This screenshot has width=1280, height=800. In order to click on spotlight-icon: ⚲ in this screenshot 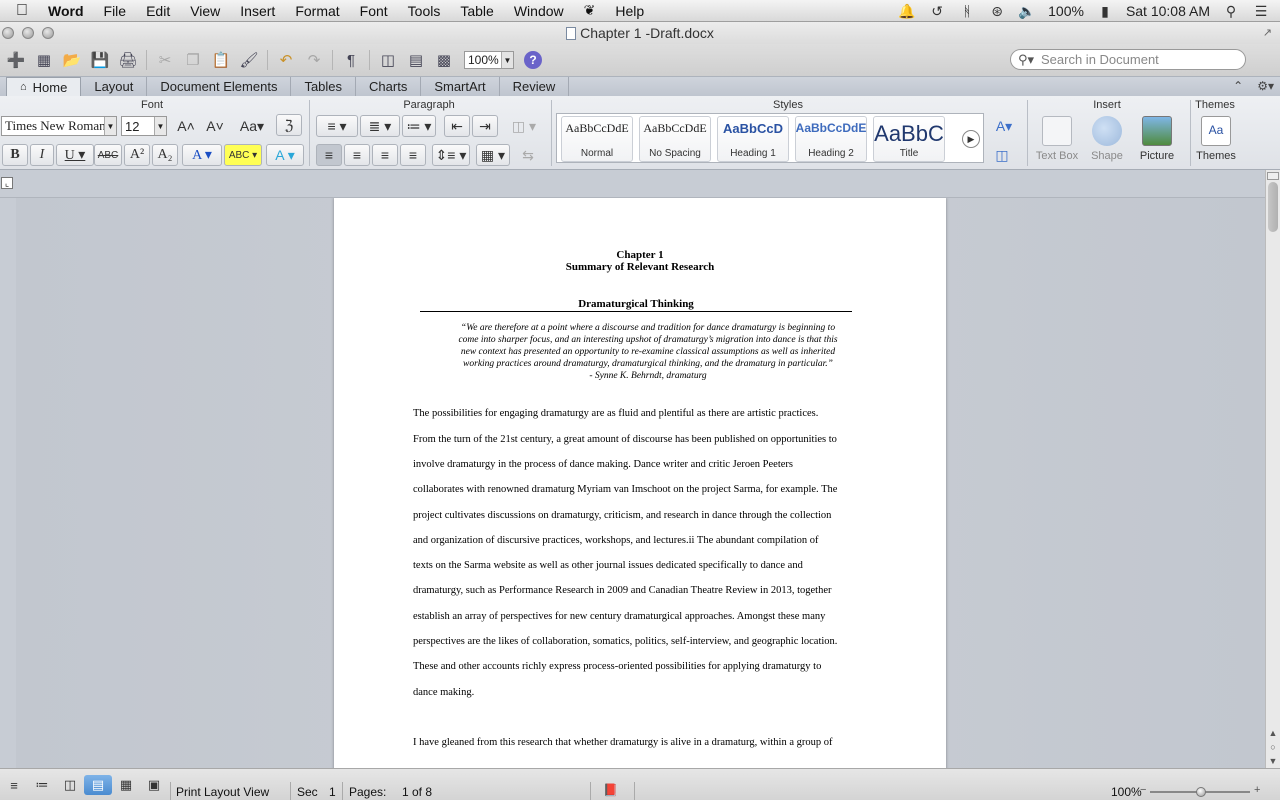, I will do `click(1231, 11)`.